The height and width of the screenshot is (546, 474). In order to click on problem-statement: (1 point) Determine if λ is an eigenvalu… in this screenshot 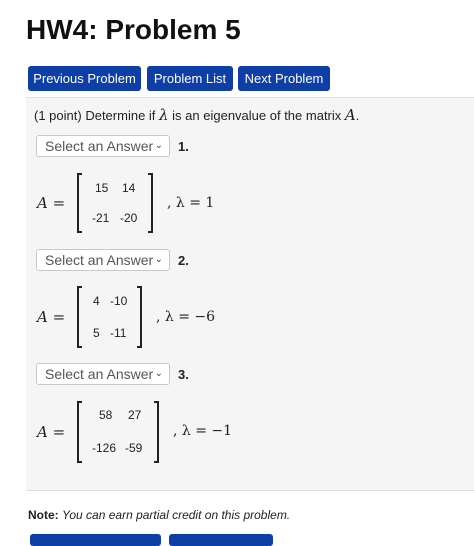, I will do `click(196, 115)`.